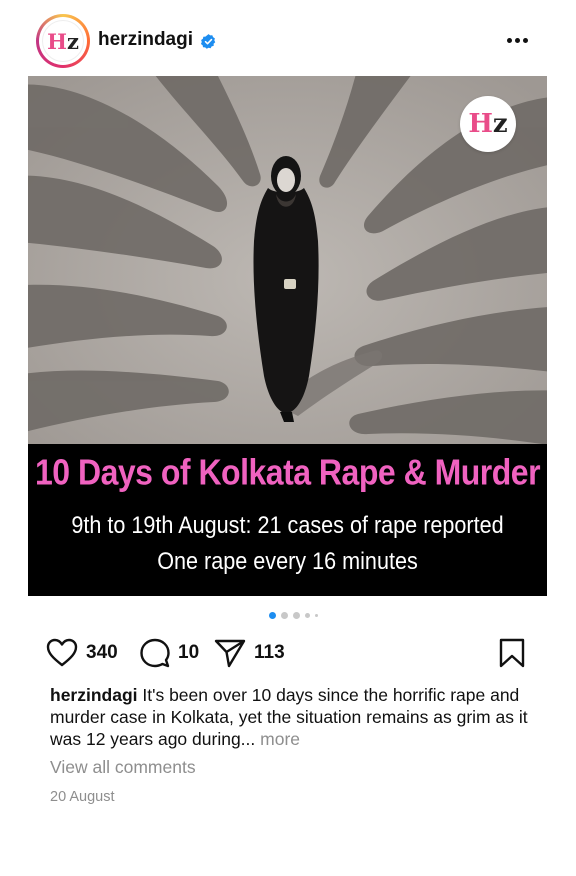 The image size is (576, 876). I want to click on avatar-story-ring: Hz, so click(63, 41).